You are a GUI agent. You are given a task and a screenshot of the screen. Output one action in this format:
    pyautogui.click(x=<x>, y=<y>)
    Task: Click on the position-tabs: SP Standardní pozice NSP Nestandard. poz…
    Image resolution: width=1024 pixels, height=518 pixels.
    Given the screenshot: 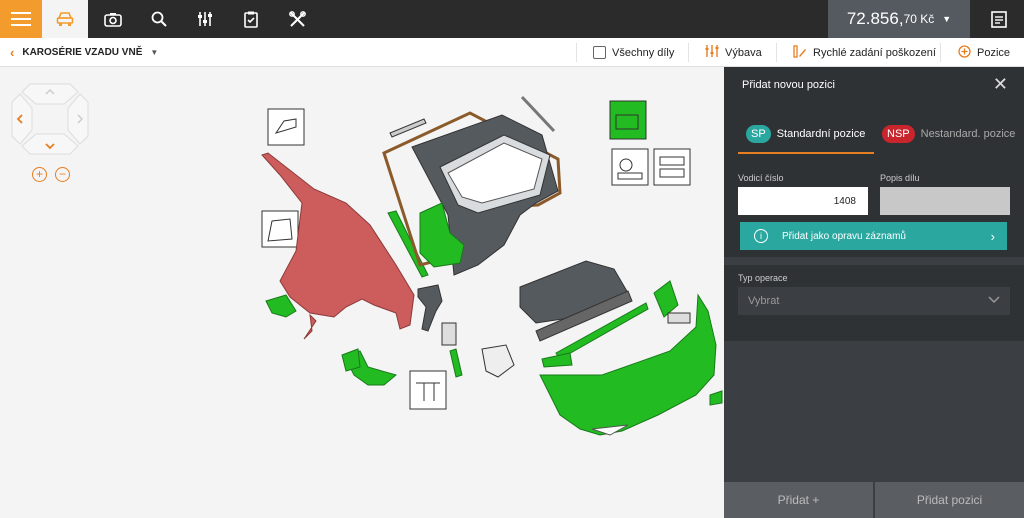 What is the action you would take?
    pyautogui.click(x=874, y=130)
    